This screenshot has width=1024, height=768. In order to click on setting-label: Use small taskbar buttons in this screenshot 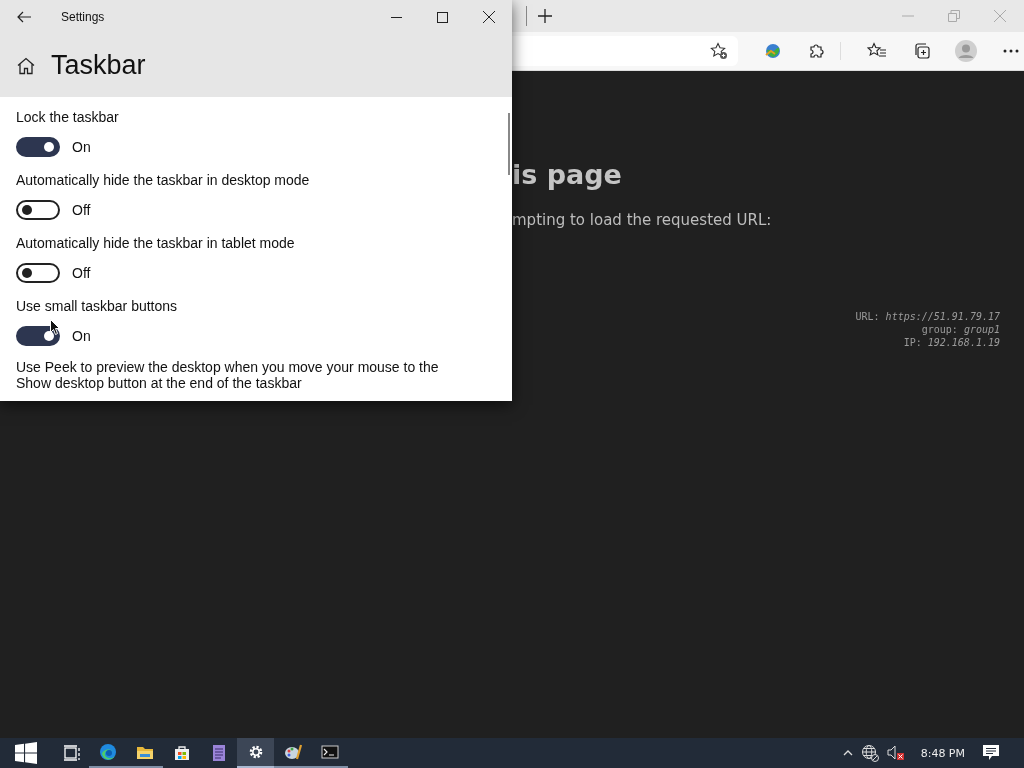, I will do `click(97, 306)`.